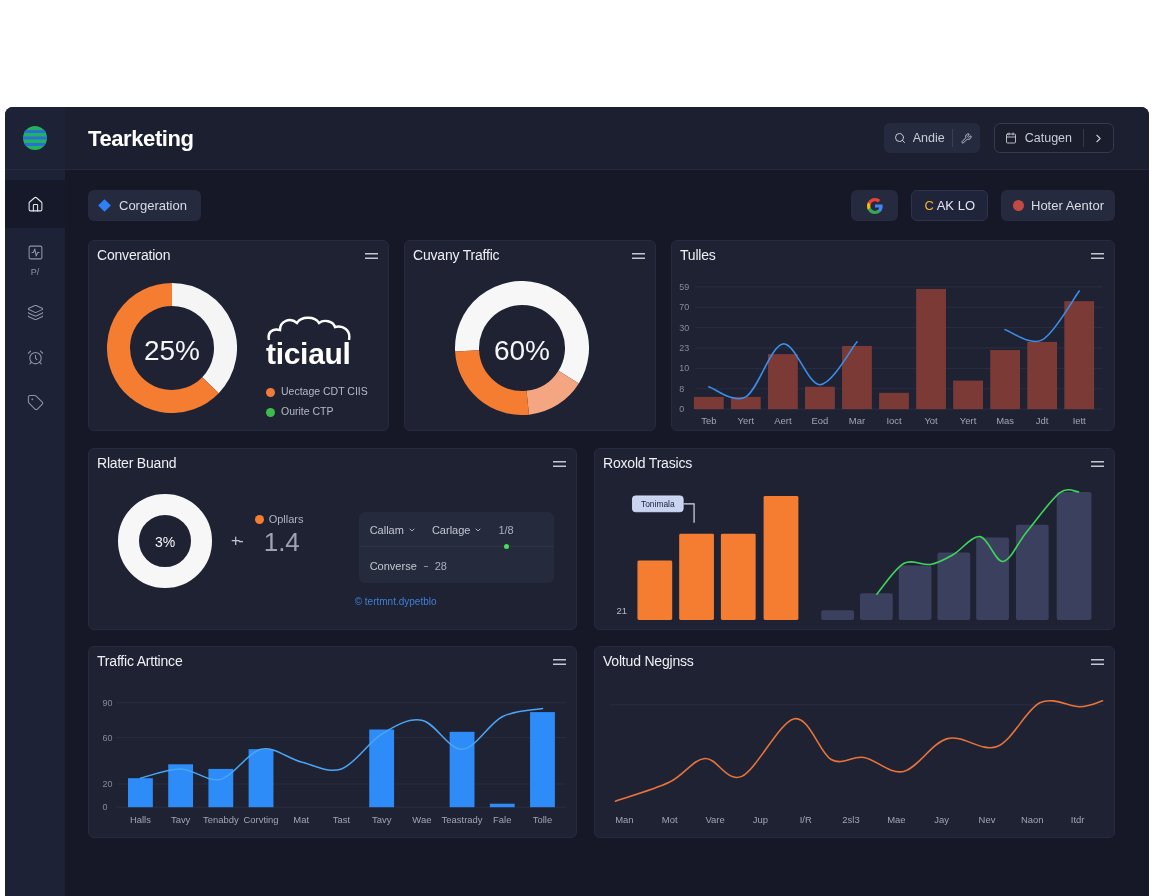  I want to click on axis-tick-label: 60, so click(107, 737).